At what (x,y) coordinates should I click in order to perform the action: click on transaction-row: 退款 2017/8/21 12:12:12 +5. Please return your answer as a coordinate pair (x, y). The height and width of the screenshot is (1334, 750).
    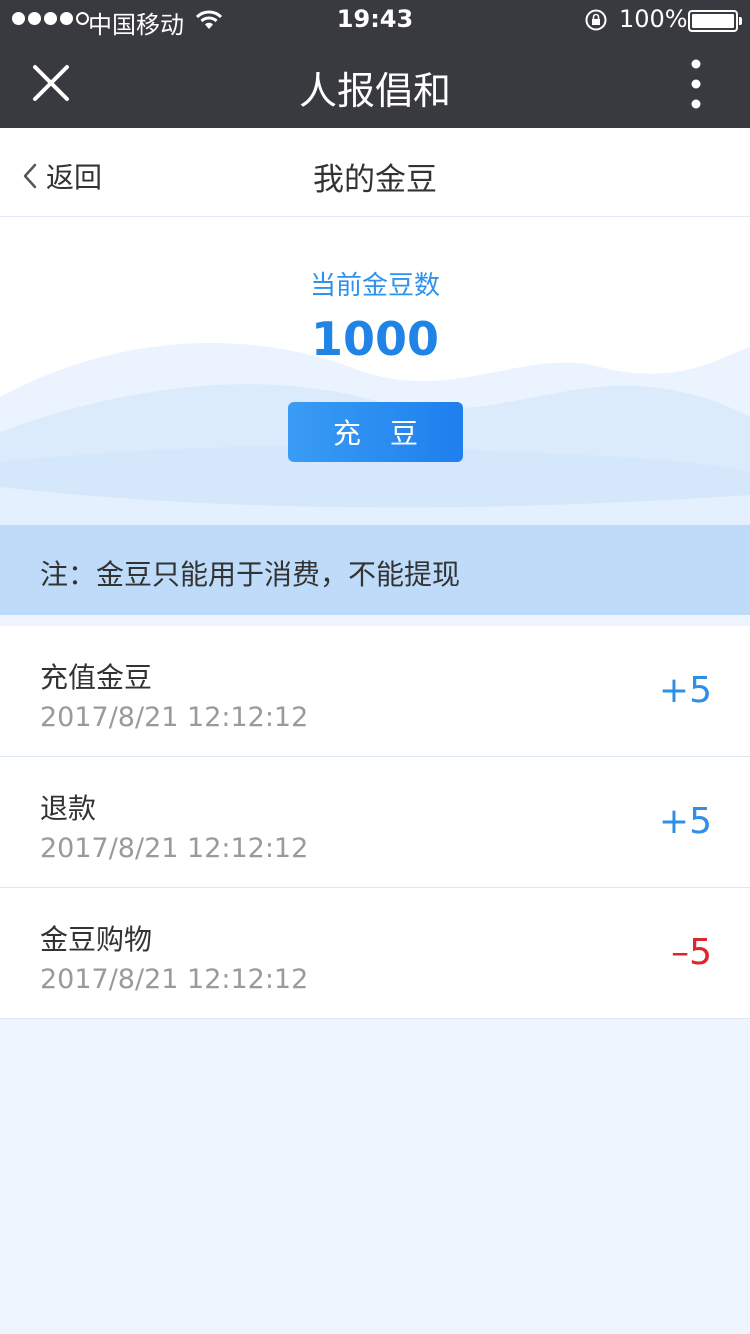
    Looking at the image, I should click on (375, 822).